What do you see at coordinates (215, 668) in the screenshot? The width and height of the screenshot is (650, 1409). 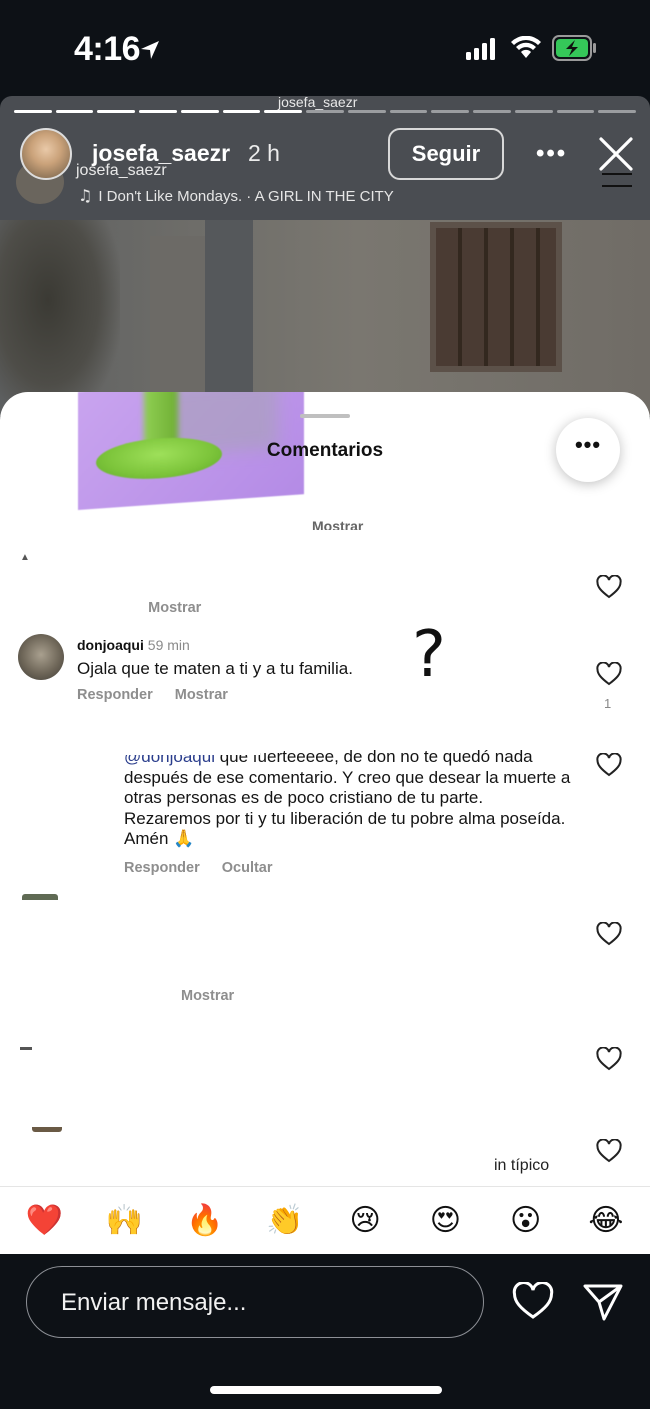 I see `comment-text: Ojala que te maten a ti y a tu familia.` at bounding box center [215, 668].